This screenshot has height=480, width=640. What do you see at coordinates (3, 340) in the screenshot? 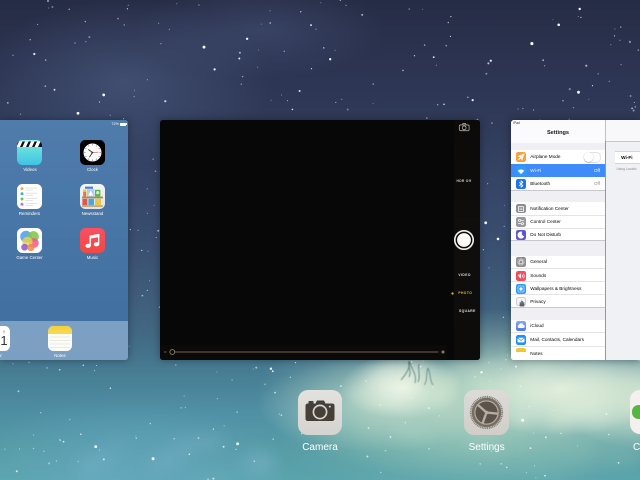
I see `svg-text: 1` at bounding box center [3, 340].